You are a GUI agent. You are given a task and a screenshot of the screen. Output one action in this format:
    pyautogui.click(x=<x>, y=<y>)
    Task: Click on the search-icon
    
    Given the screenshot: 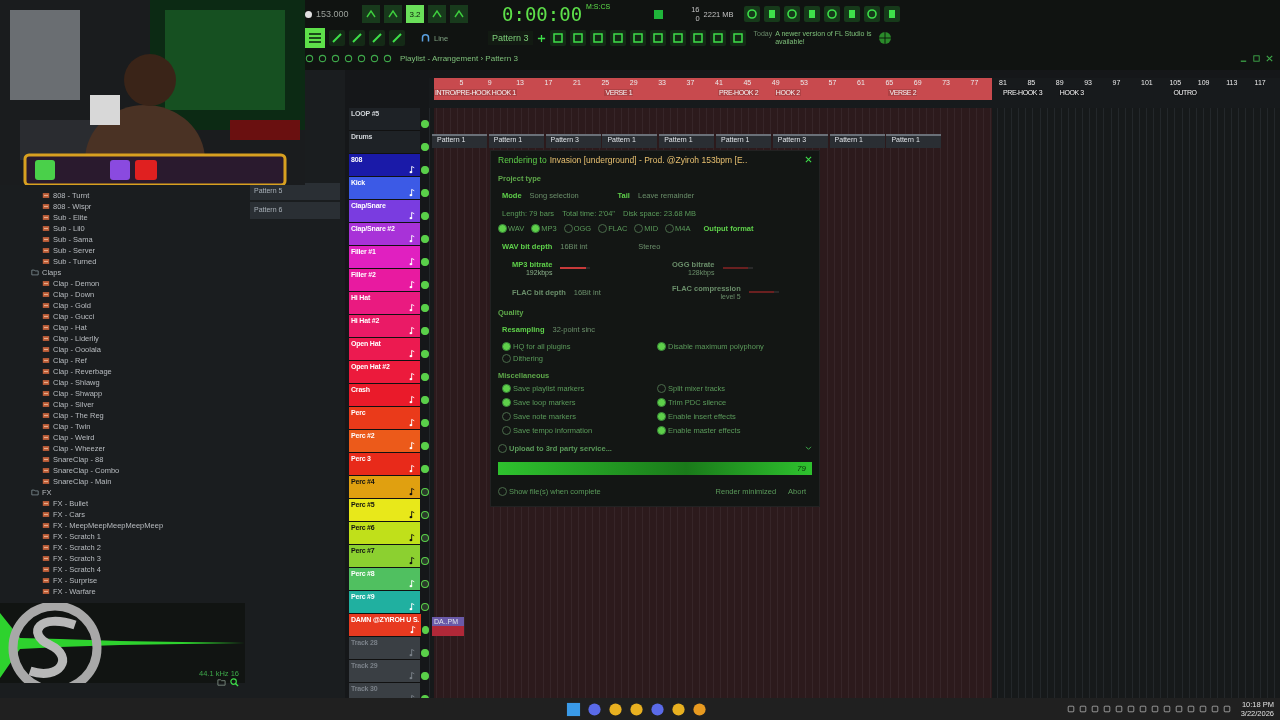 What is the action you would take?
    pyautogui.click(x=234, y=682)
    